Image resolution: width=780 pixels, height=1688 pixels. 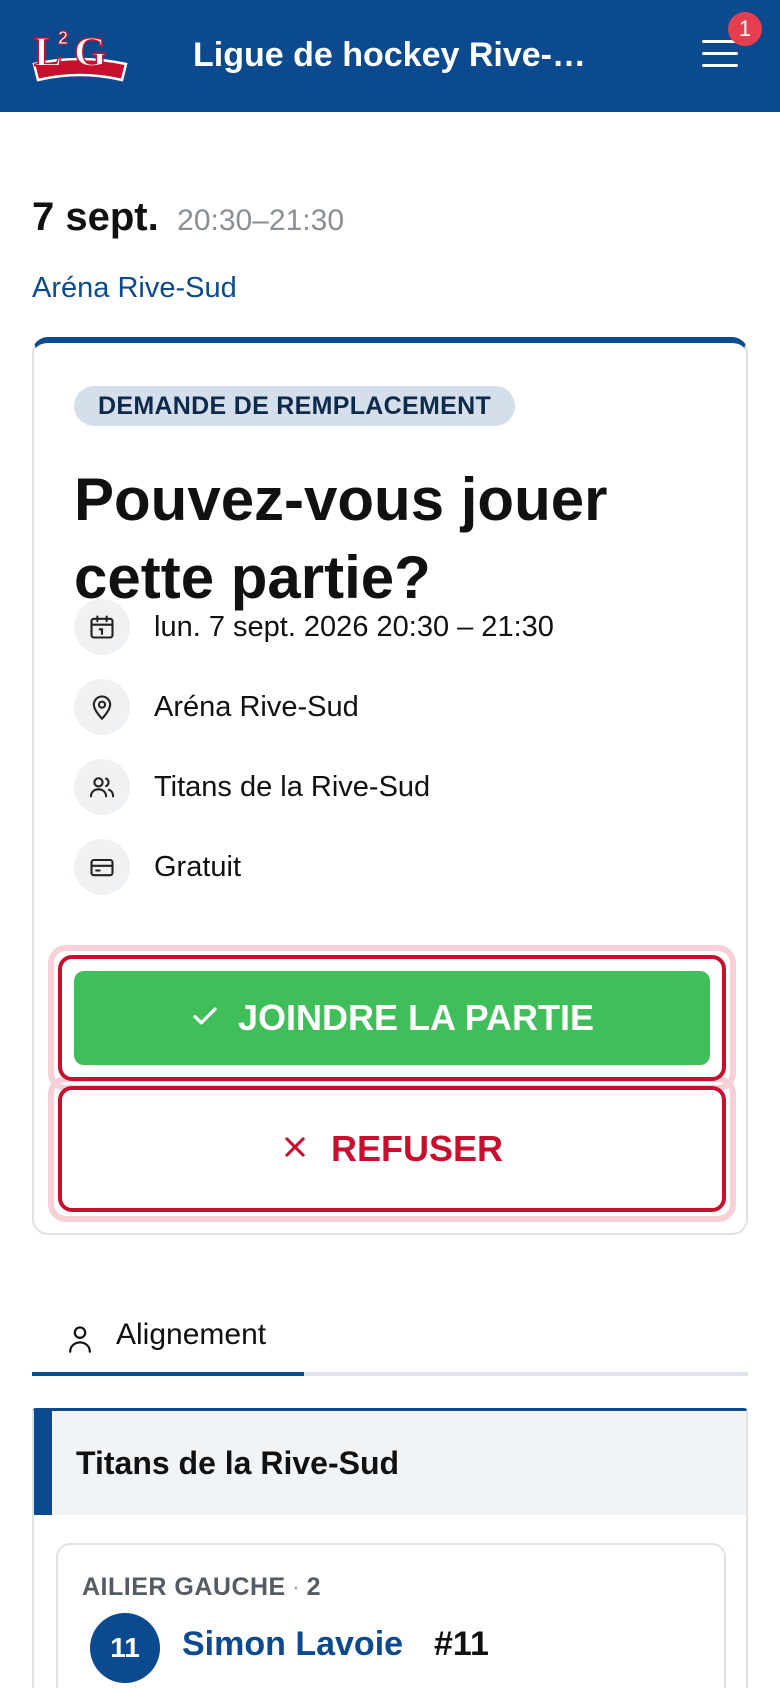 What do you see at coordinates (102, 787) in the screenshot?
I see `users-icon` at bounding box center [102, 787].